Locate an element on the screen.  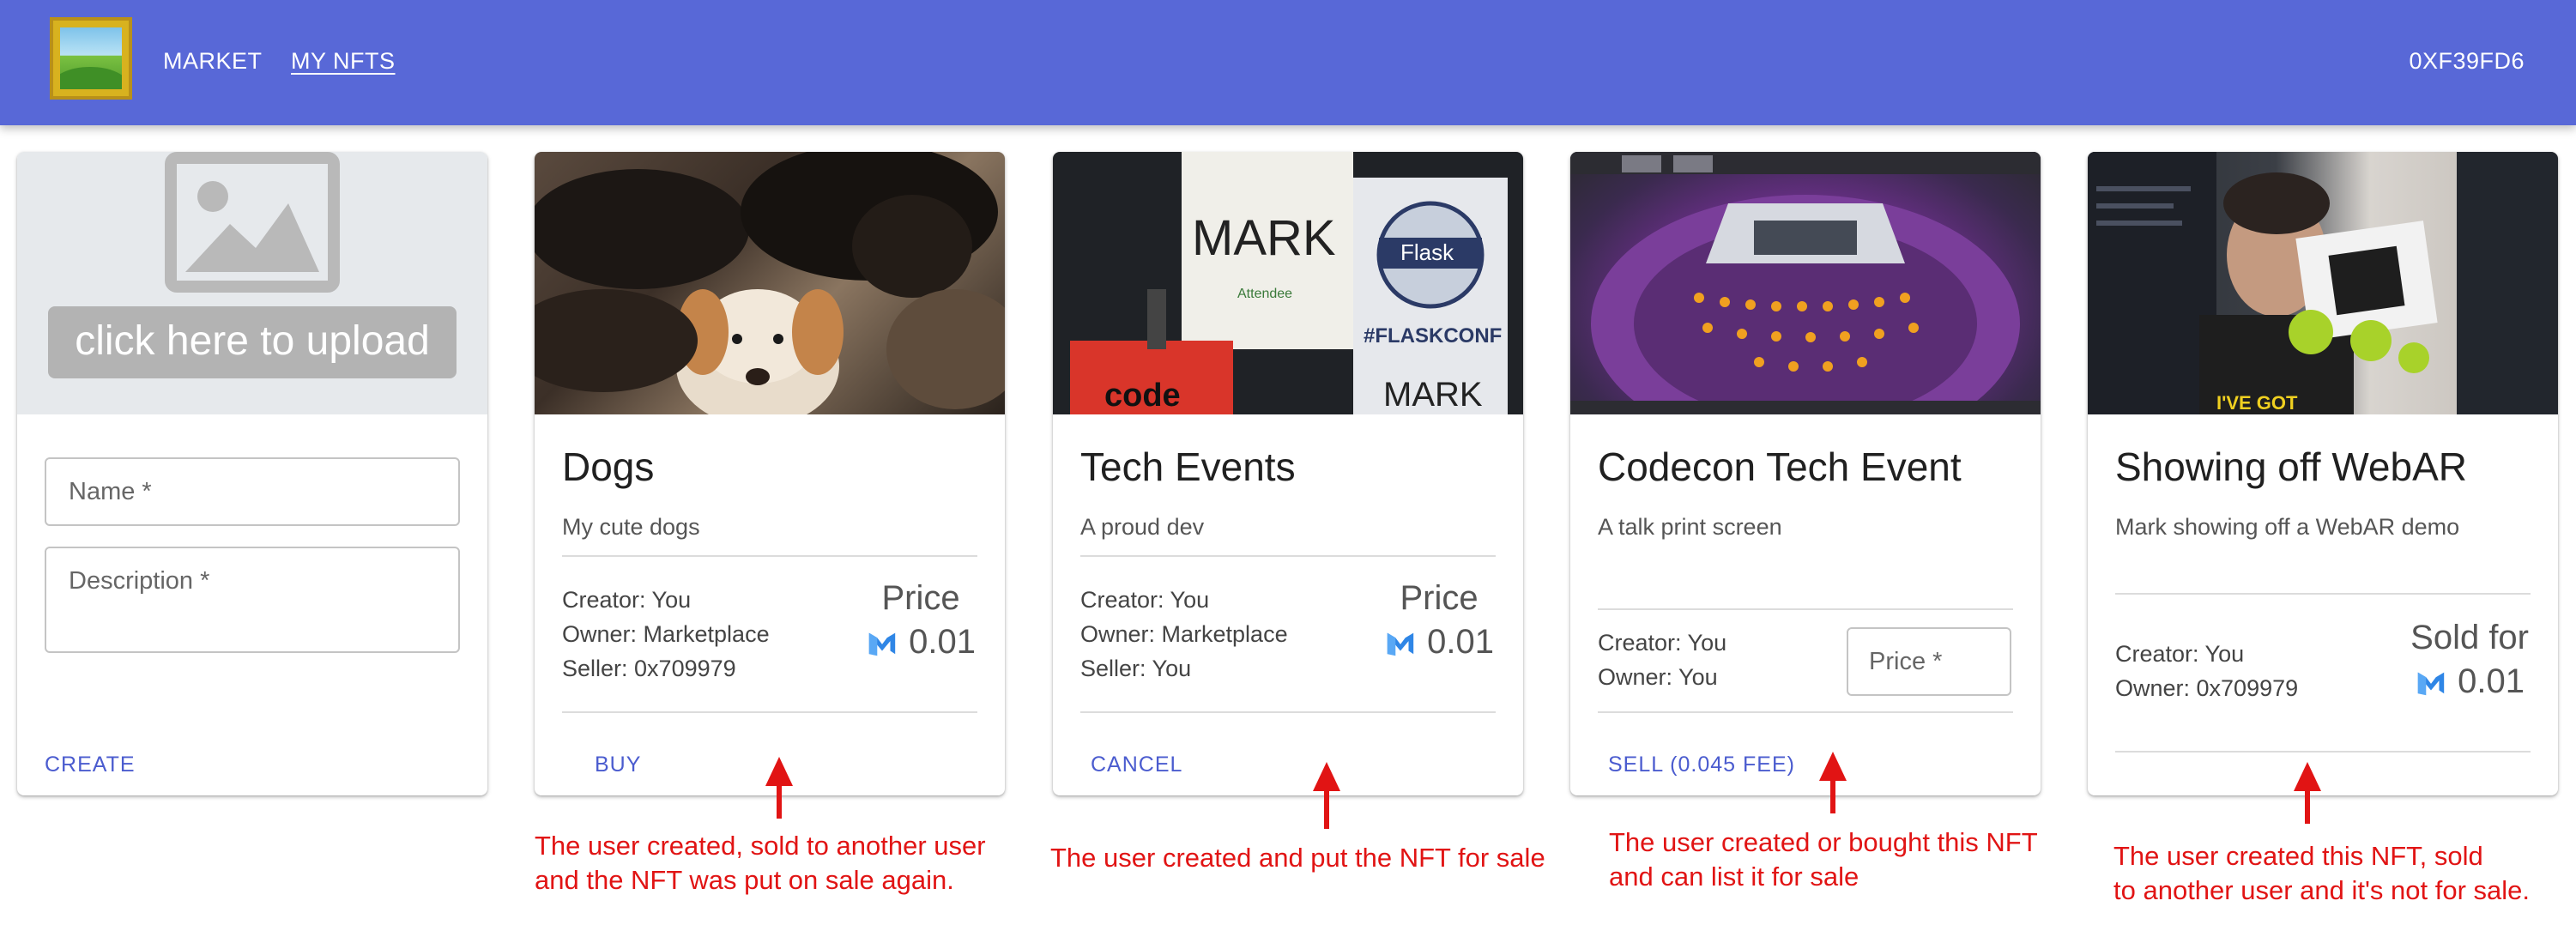
app-bar: MARKET MY NFTS 0XF39FD6 is located at coordinates (1288, 62).